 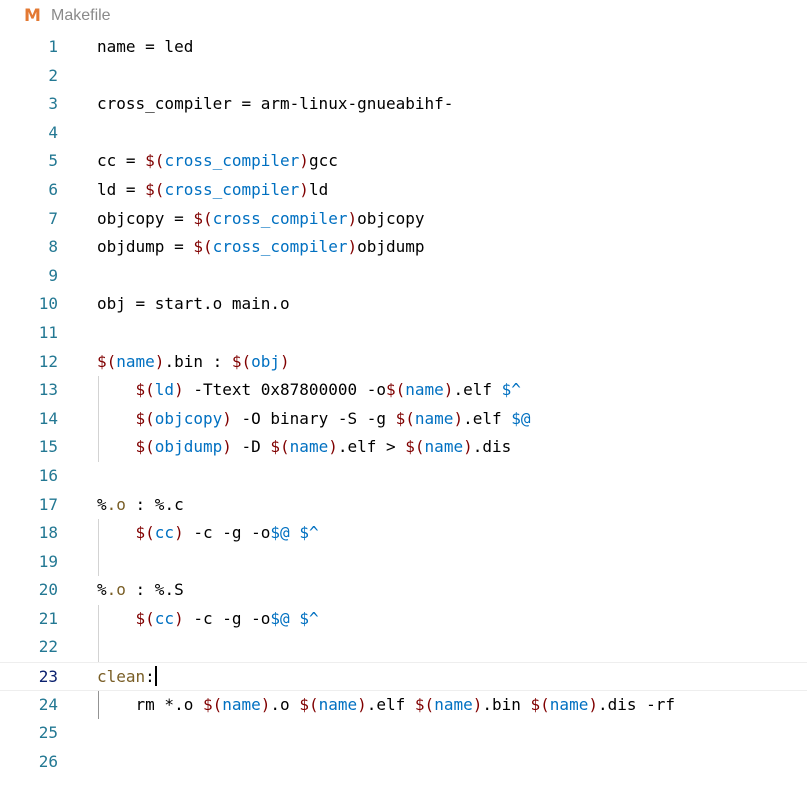 What do you see at coordinates (403, 762) in the screenshot?
I see `code-line: 26` at bounding box center [403, 762].